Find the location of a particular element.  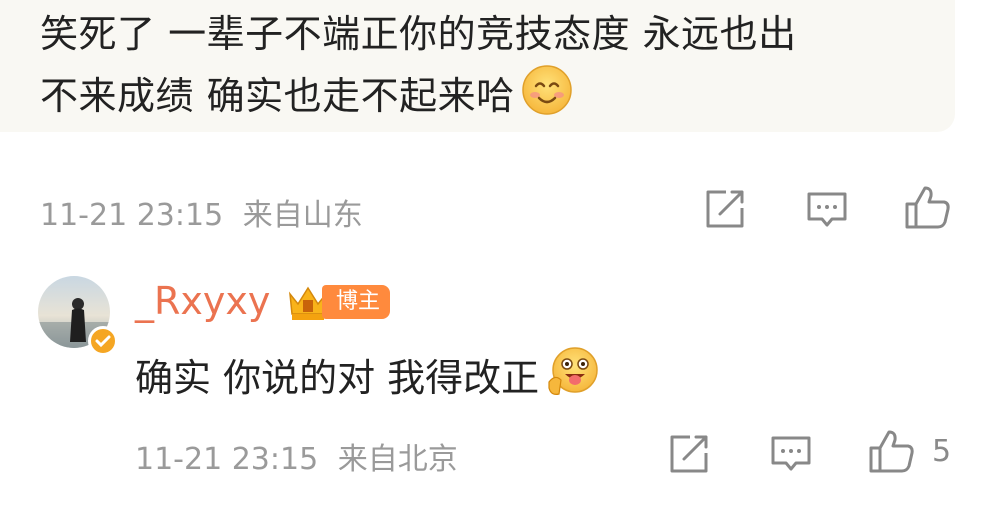

reply-text-content: 确实 你说的对 我得改正 is located at coordinates (337, 378).